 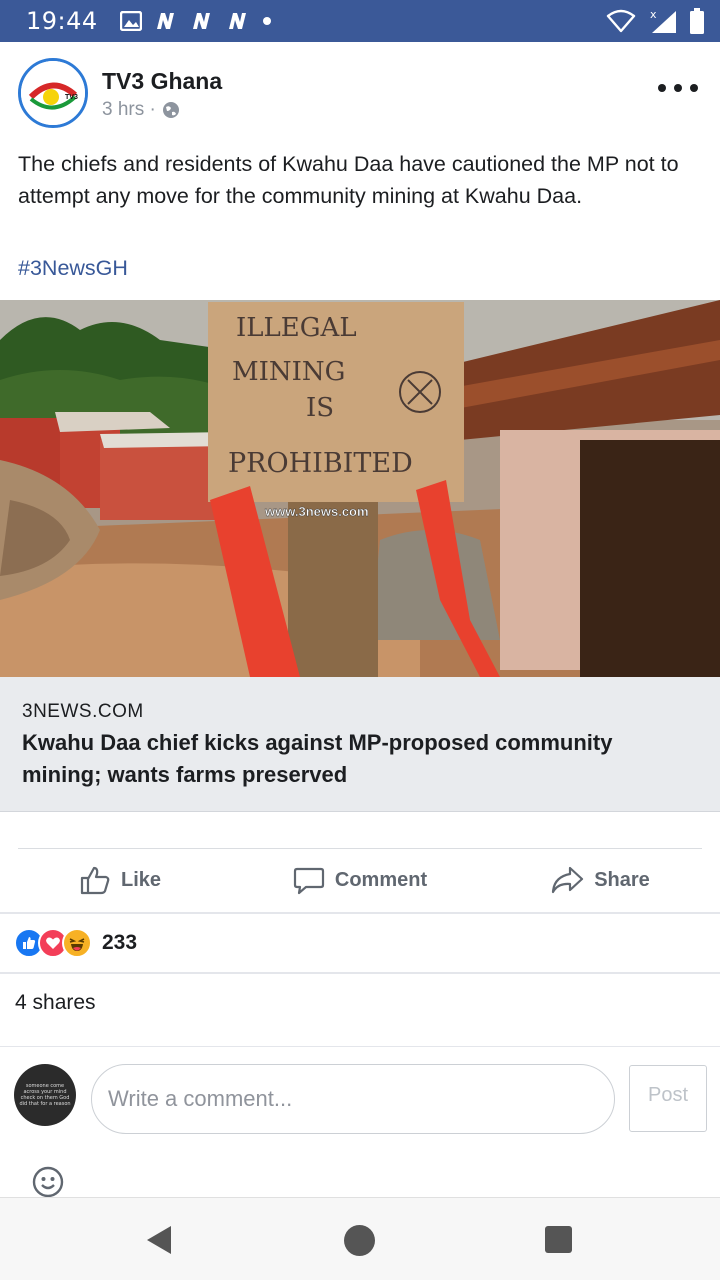 I want to click on link-domain: 3NEWS.COM, so click(x=83, y=711).